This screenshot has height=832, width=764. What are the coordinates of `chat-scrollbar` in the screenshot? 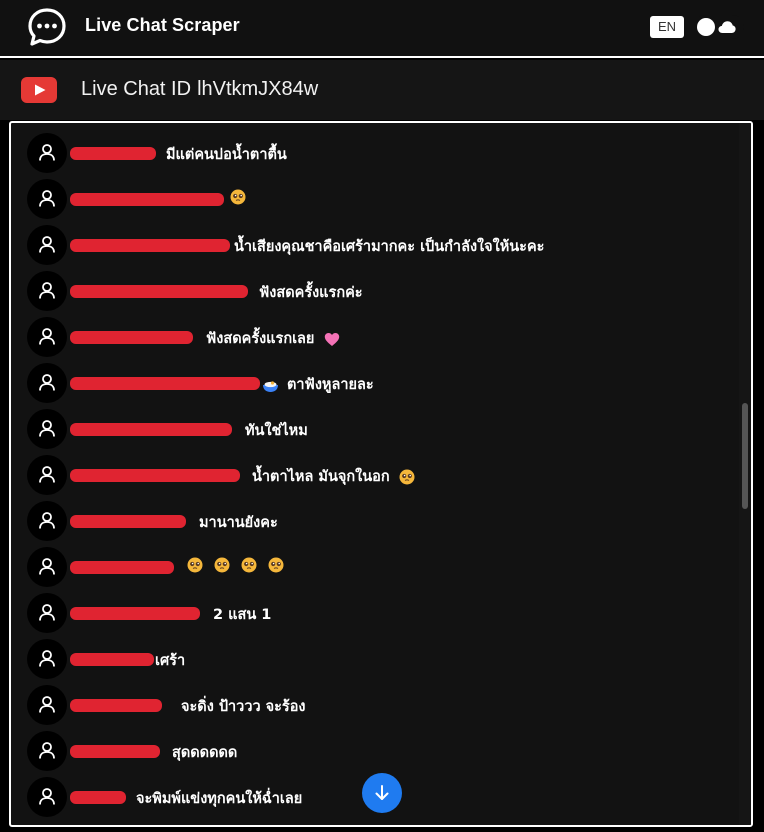 It's located at (745, 474).